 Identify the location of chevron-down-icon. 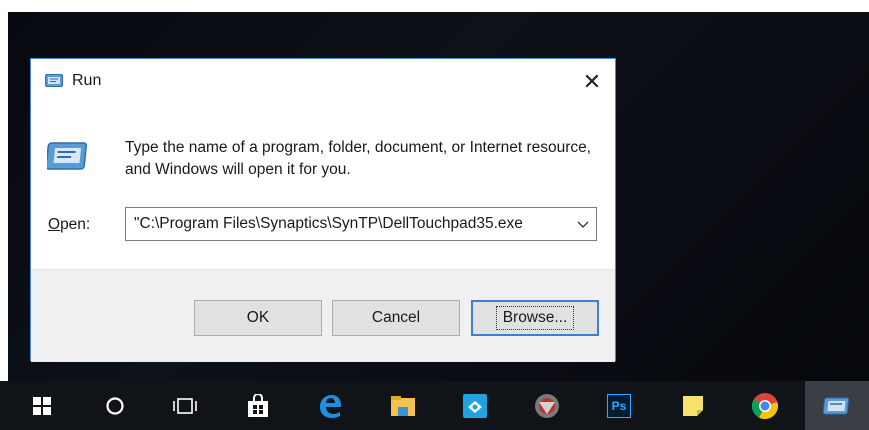
(583, 224).